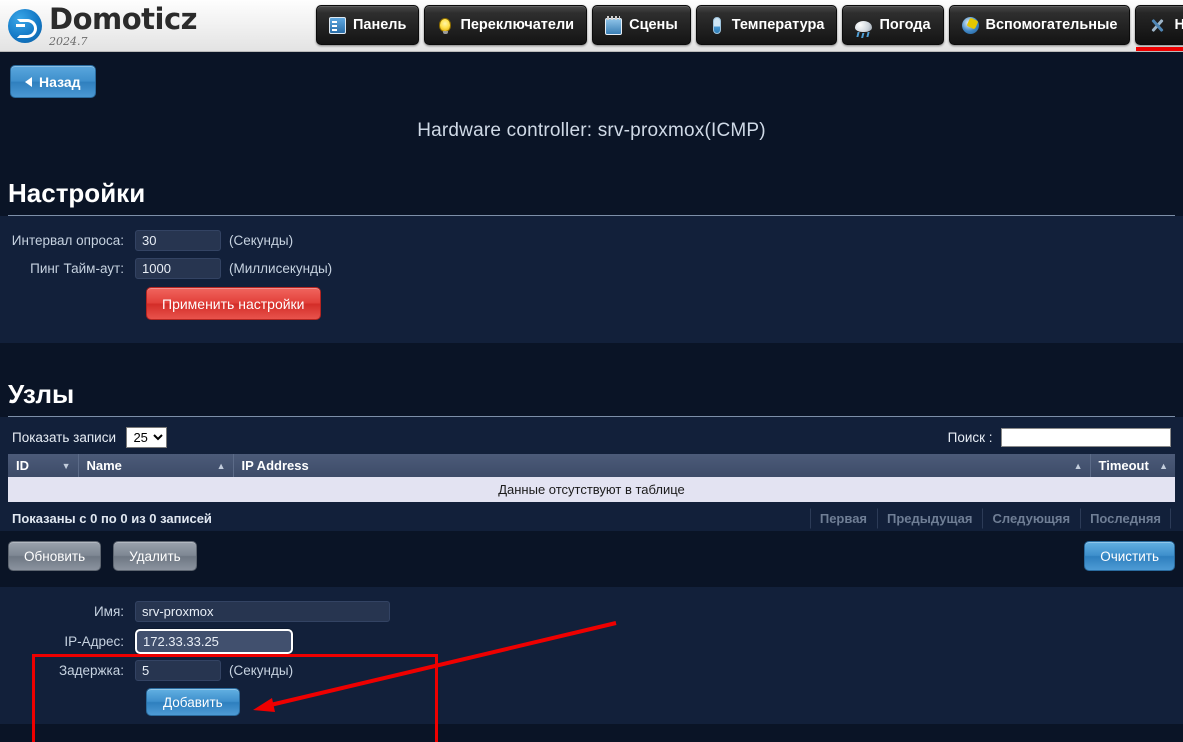  Describe the element at coordinates (337, 25) in the screenshot. I see `dashboard-icon` at that location.